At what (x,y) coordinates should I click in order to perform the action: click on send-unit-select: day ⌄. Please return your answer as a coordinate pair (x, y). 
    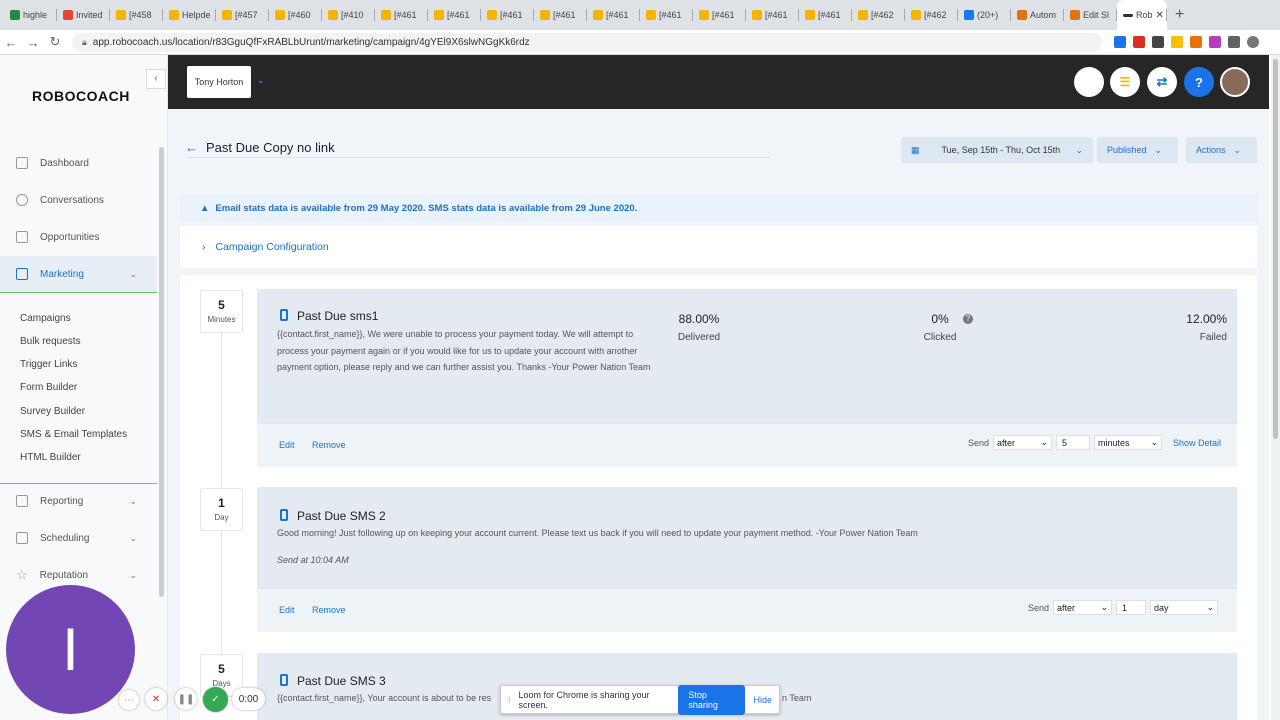
    Looking at the image, I should click on (1184, 607).